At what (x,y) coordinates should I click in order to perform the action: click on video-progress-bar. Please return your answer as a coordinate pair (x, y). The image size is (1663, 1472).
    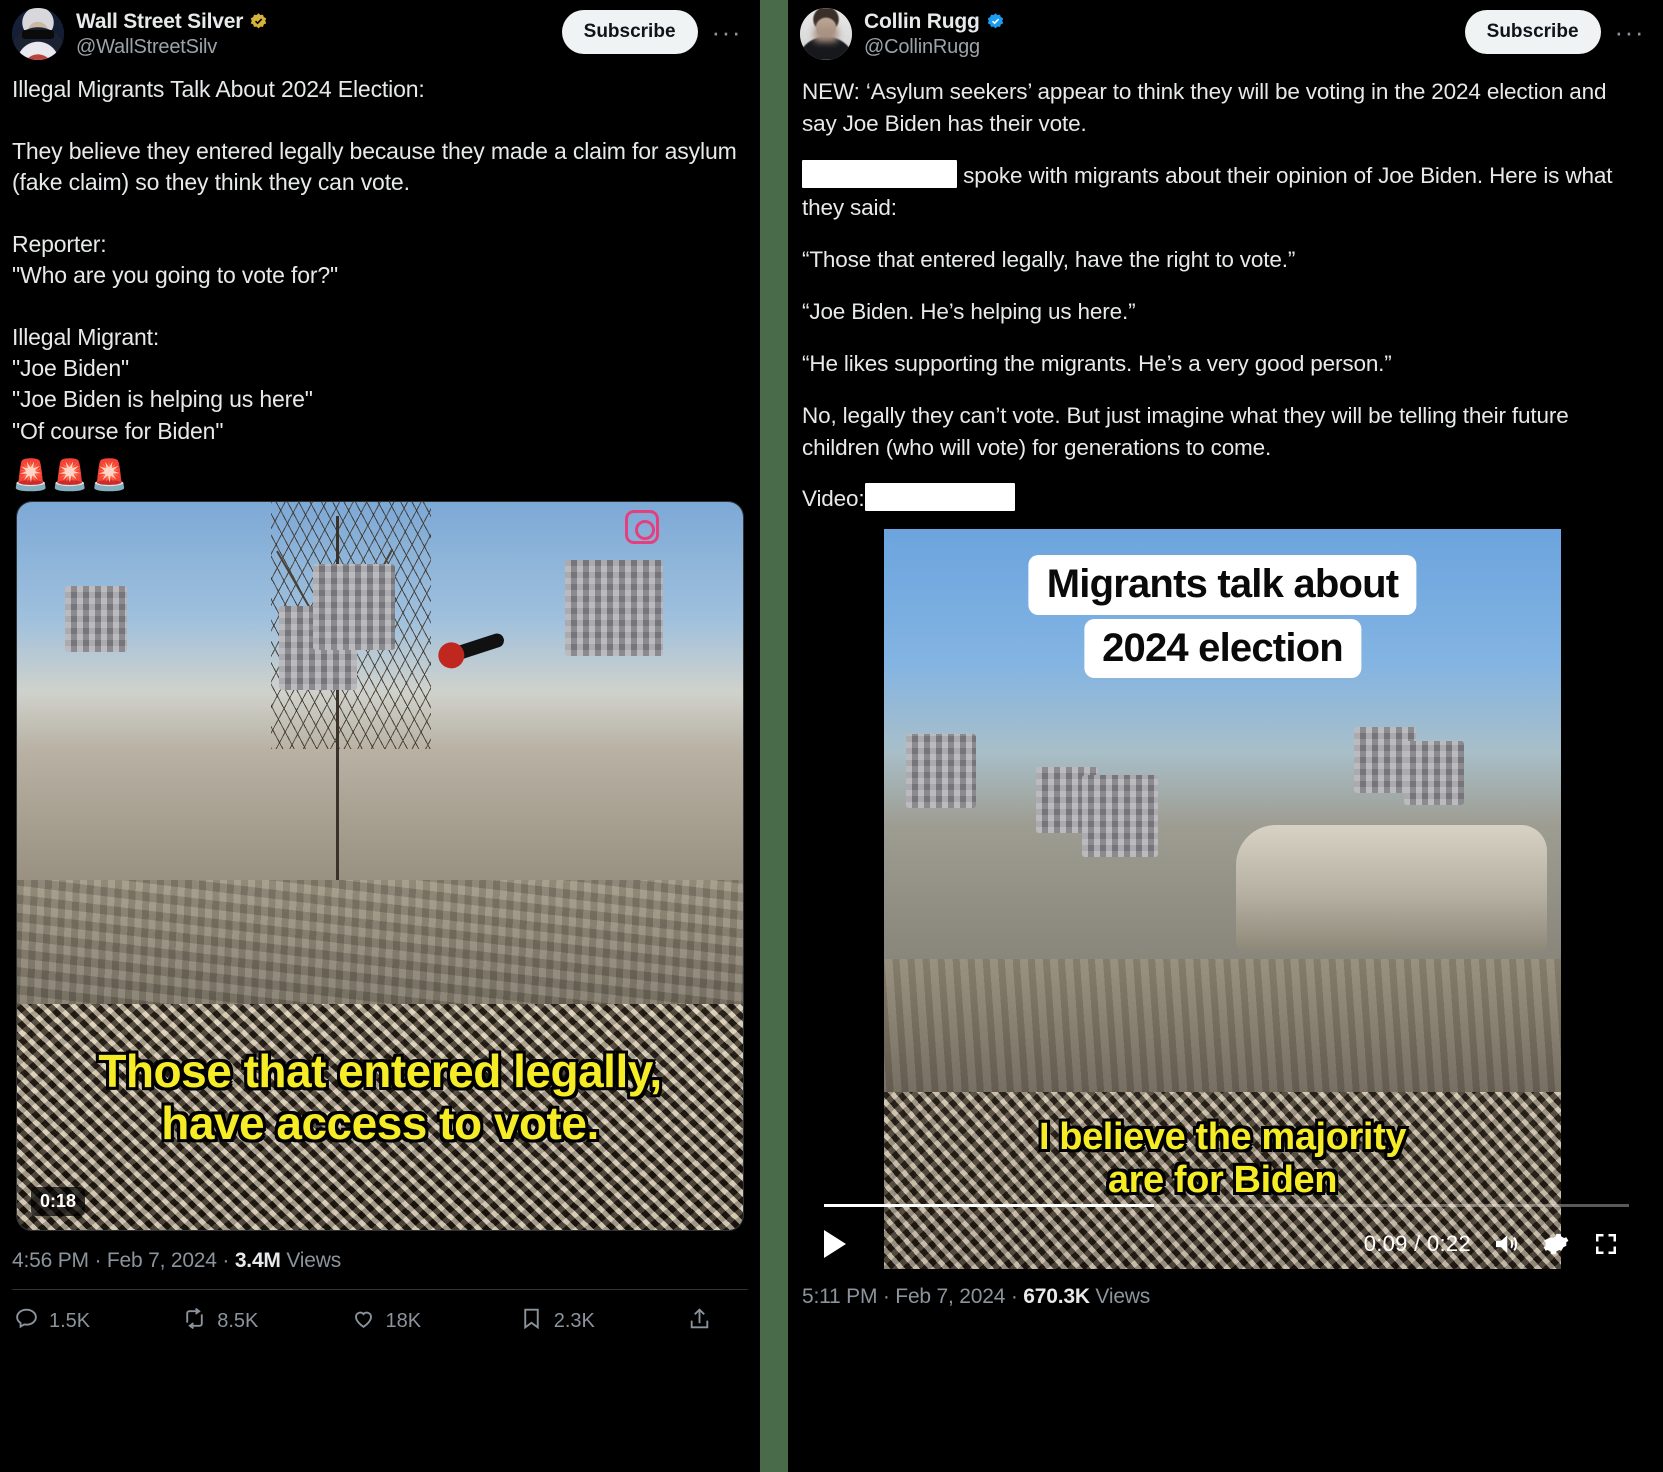
    Looking at the image, I should click on (1226, 1206).